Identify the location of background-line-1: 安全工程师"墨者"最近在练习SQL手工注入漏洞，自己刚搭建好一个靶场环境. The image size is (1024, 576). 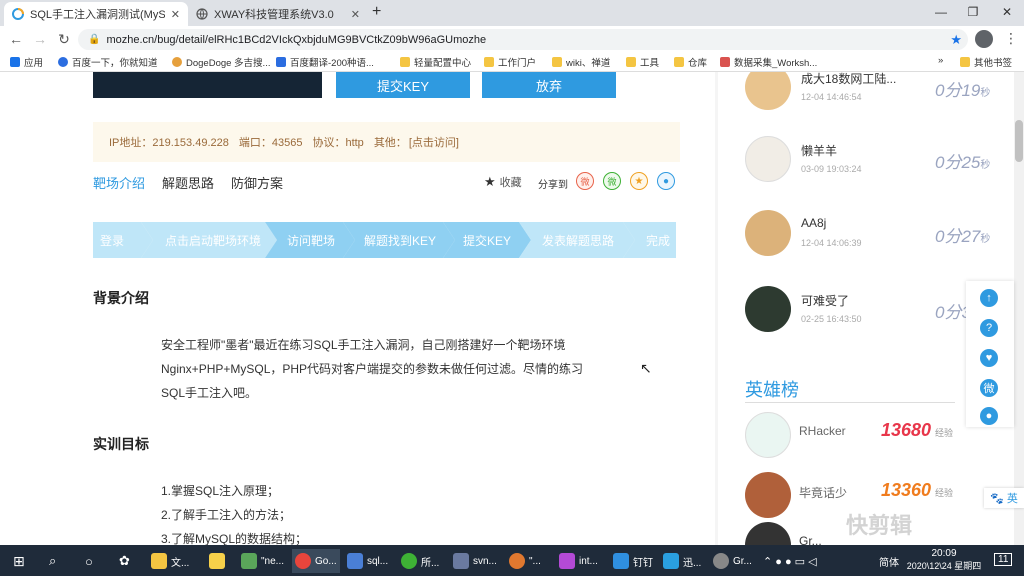
(363, 345).